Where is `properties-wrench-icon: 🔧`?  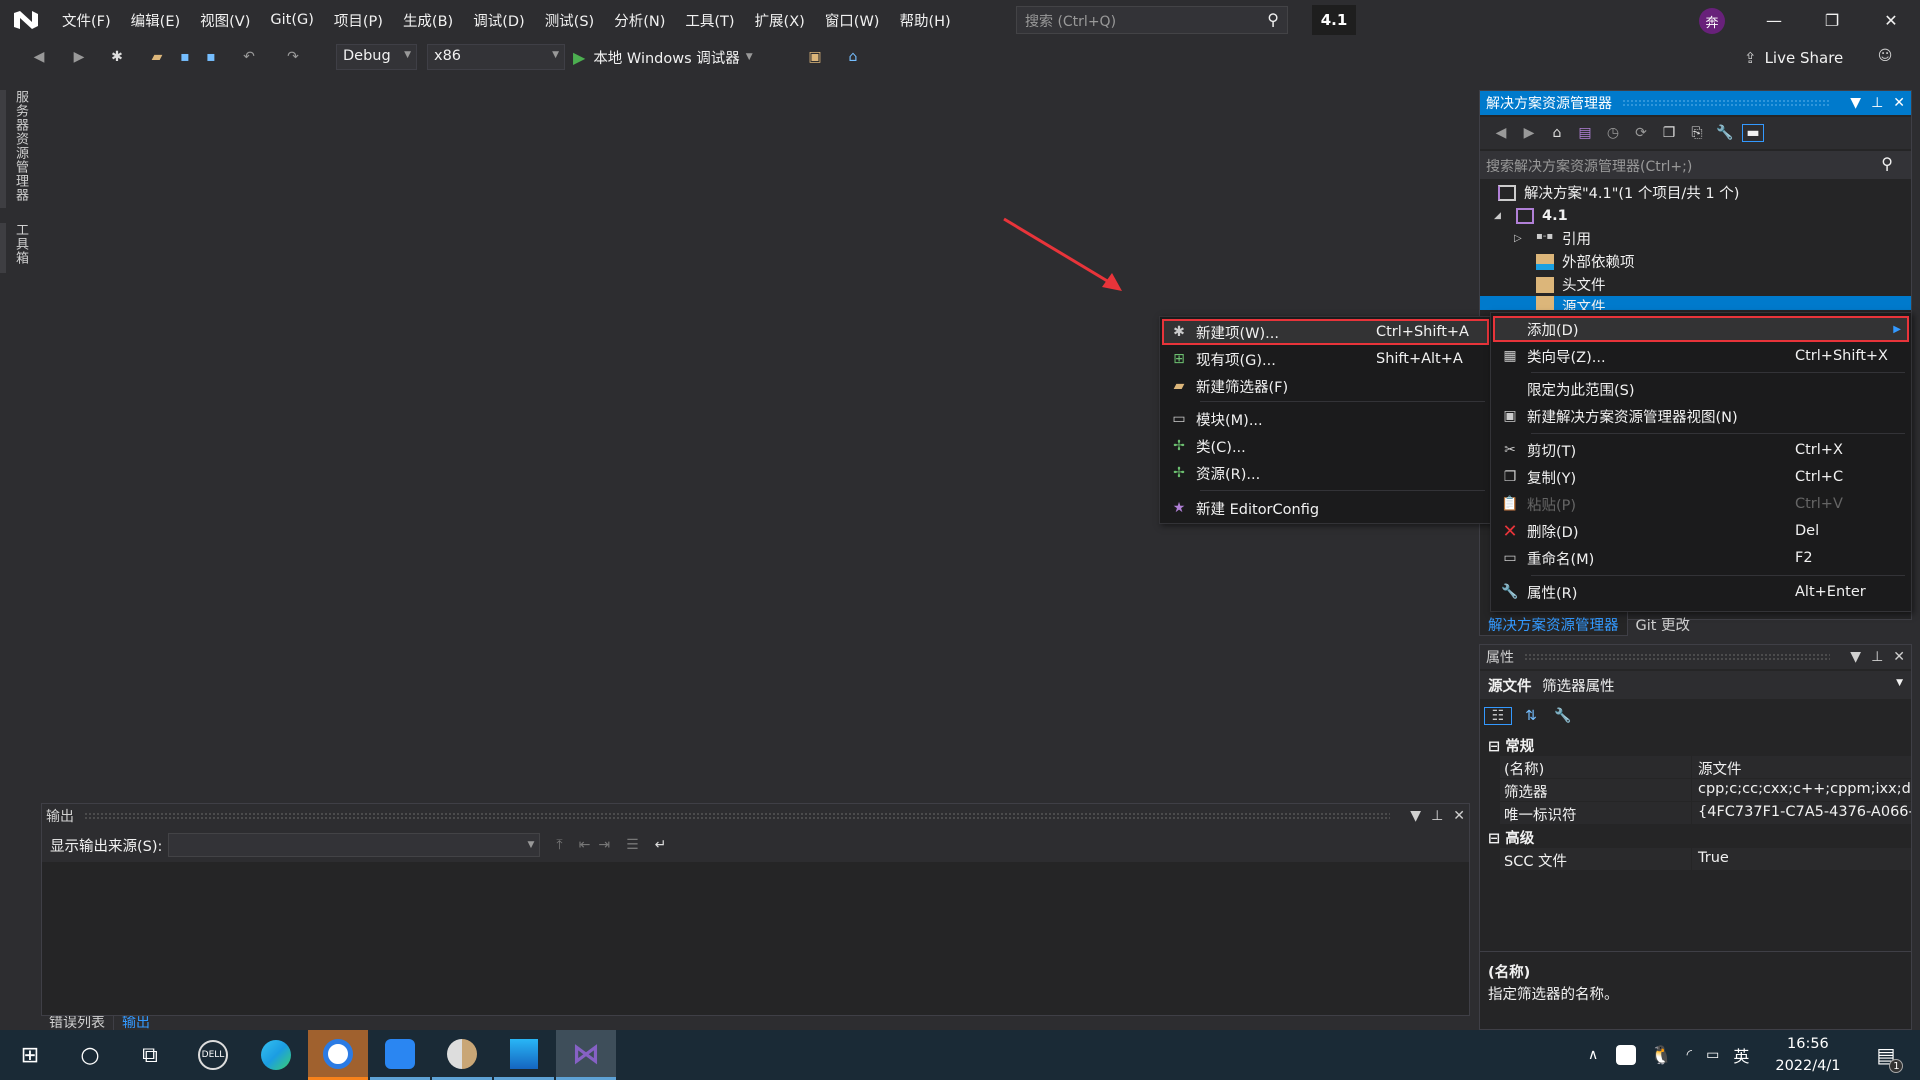 properties-wrench-icon: 🔧 is located at coordinates (1725, 133).